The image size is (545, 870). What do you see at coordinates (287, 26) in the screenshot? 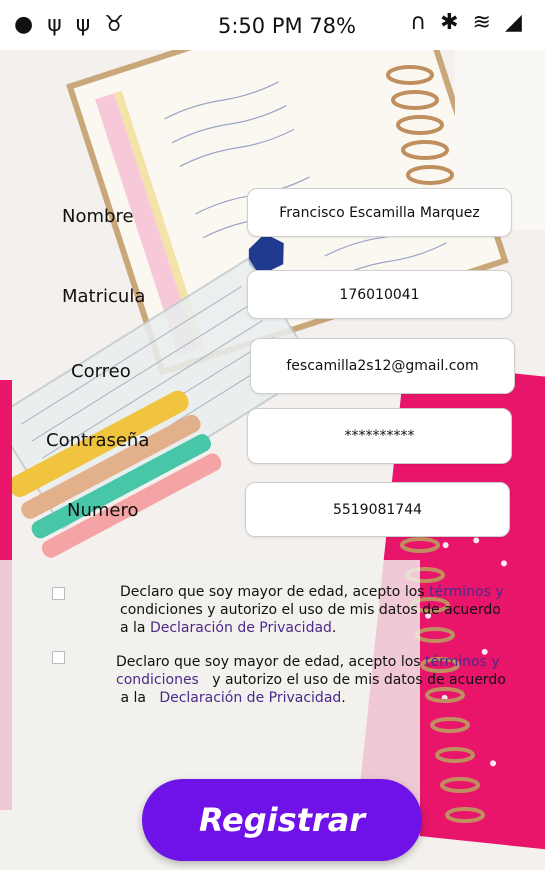
I see `status-time: 5:50 PM 78%` at bounding box center [287, 26].